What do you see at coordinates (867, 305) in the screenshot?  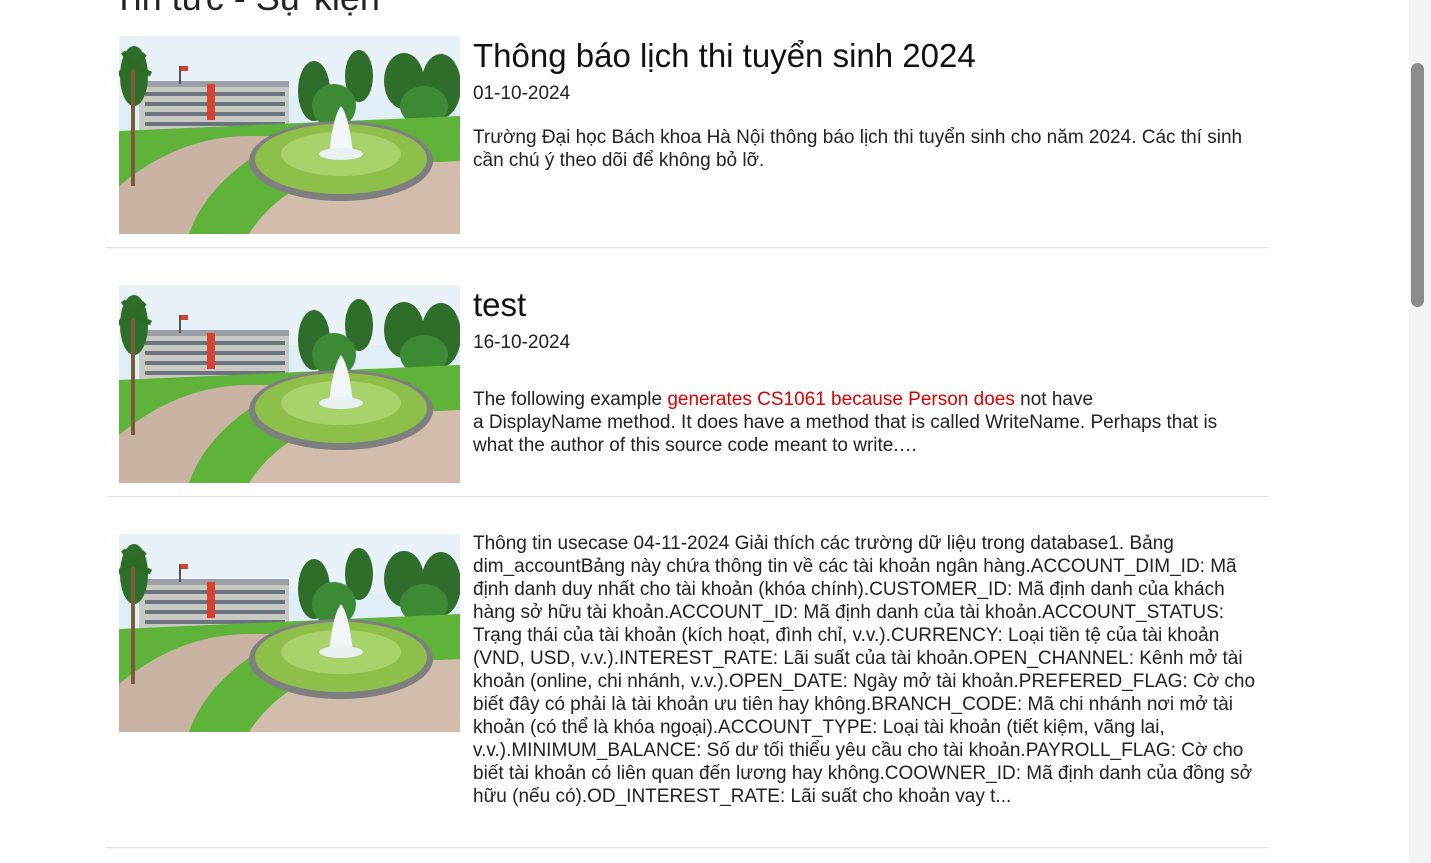 I see `news-title: test` at bounding box center [867, 305].